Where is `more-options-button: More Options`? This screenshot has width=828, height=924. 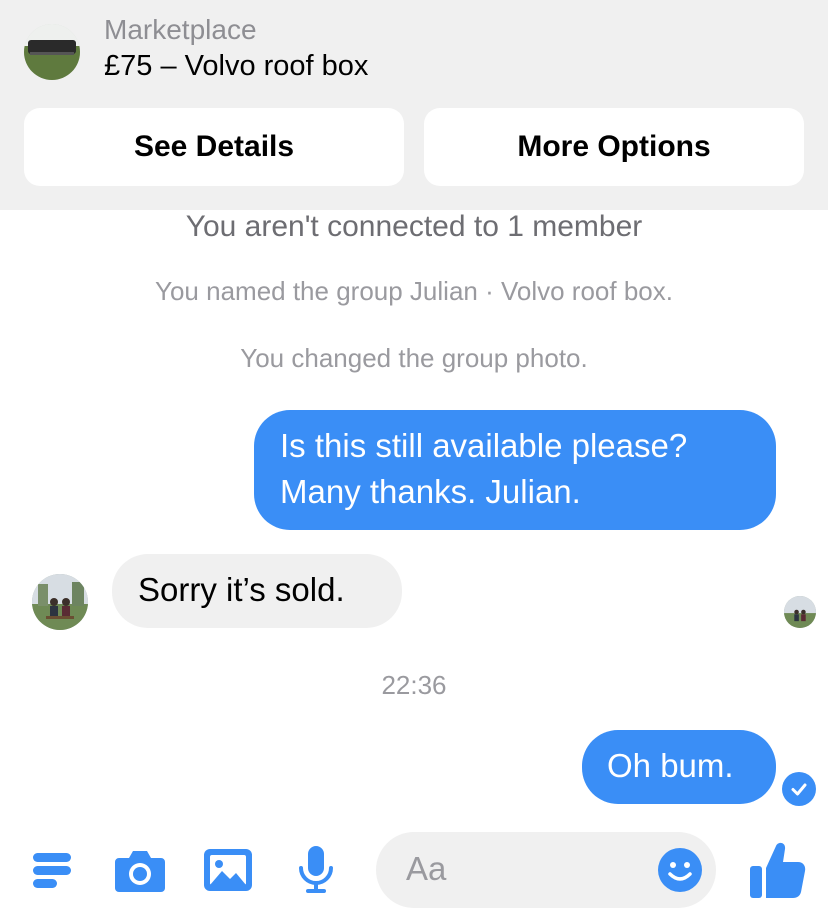 more-options-button: More Options is located at coordinates (614, 147).